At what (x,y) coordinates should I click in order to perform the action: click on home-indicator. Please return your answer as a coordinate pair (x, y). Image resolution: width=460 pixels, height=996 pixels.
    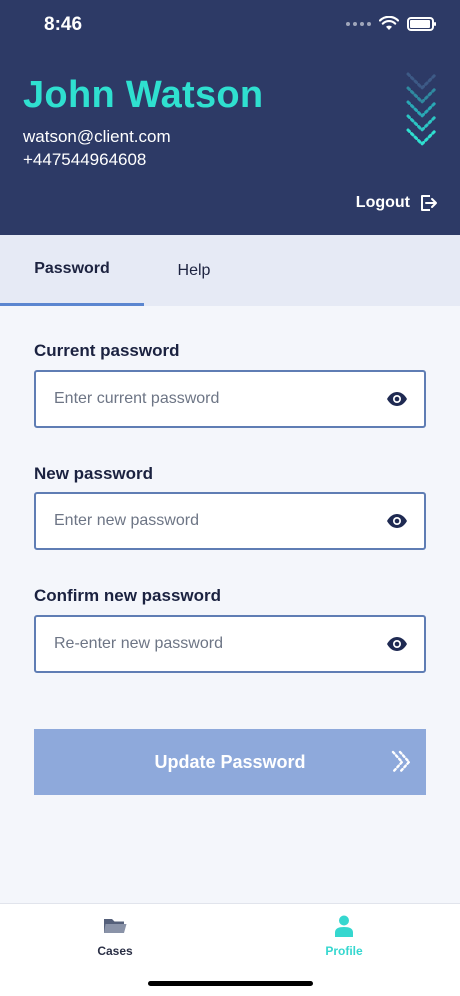
    Looking at the image, I should click on (230, 983).